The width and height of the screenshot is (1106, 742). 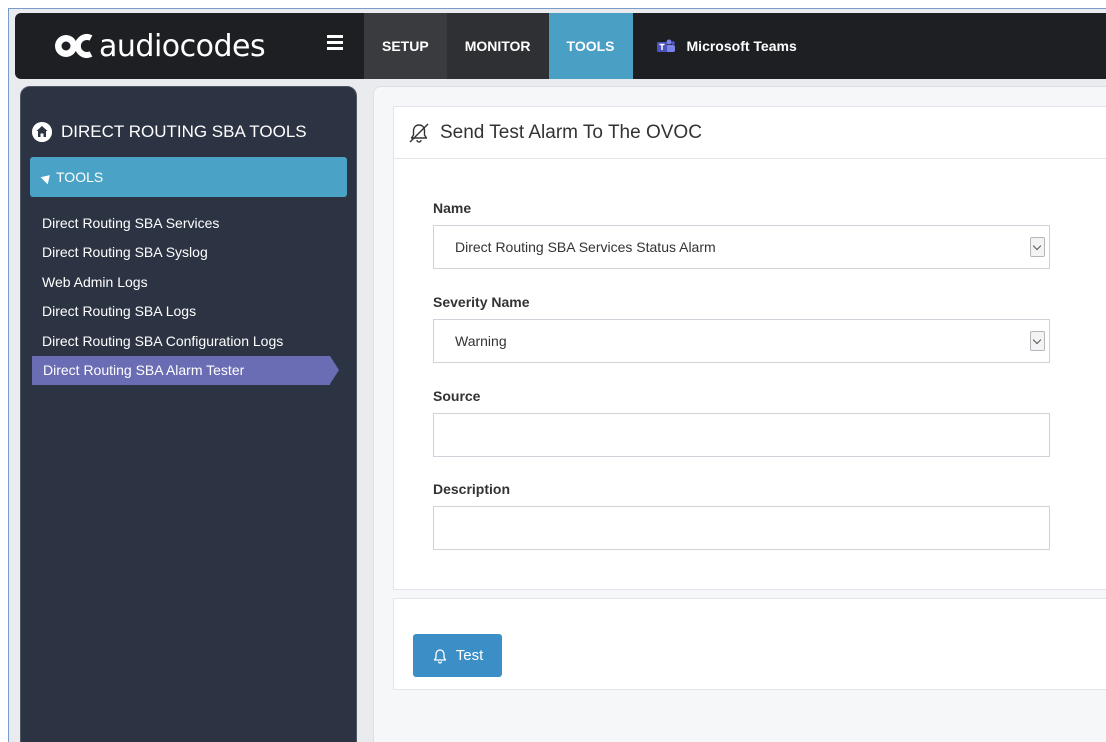 What do you see at coordinates (185, 370) in the screenshot?
I see `sidebar-item-sba-alarm-tester: Direct Routing SBA Alarm Tester` at bounding box center [185, 370].